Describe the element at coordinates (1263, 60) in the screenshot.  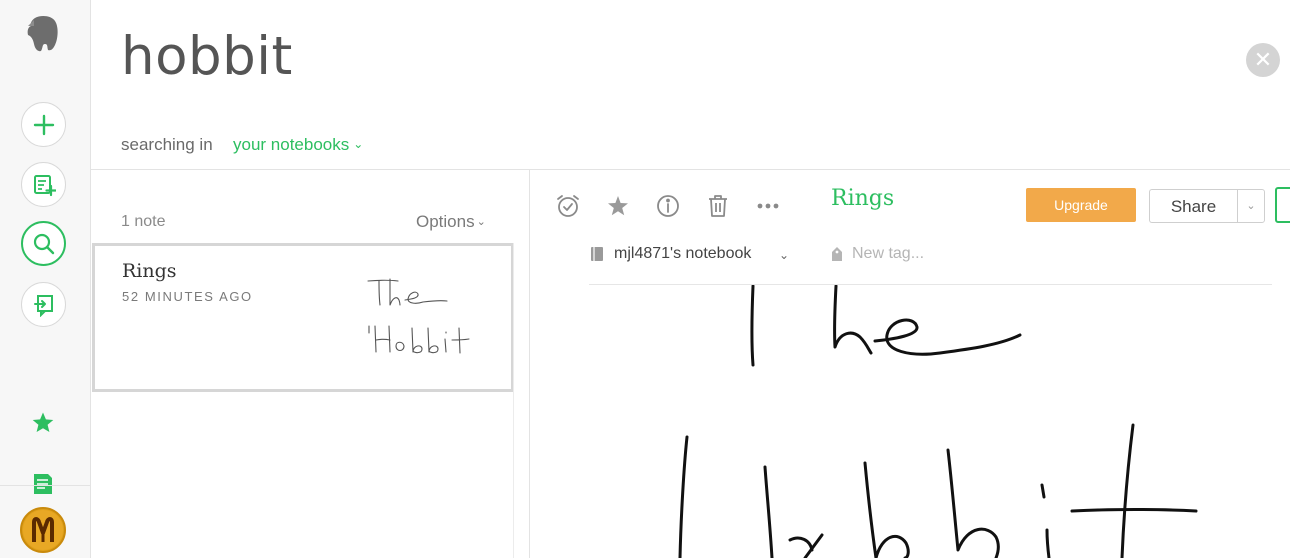
I see `close-search-button: ✕` at that location.